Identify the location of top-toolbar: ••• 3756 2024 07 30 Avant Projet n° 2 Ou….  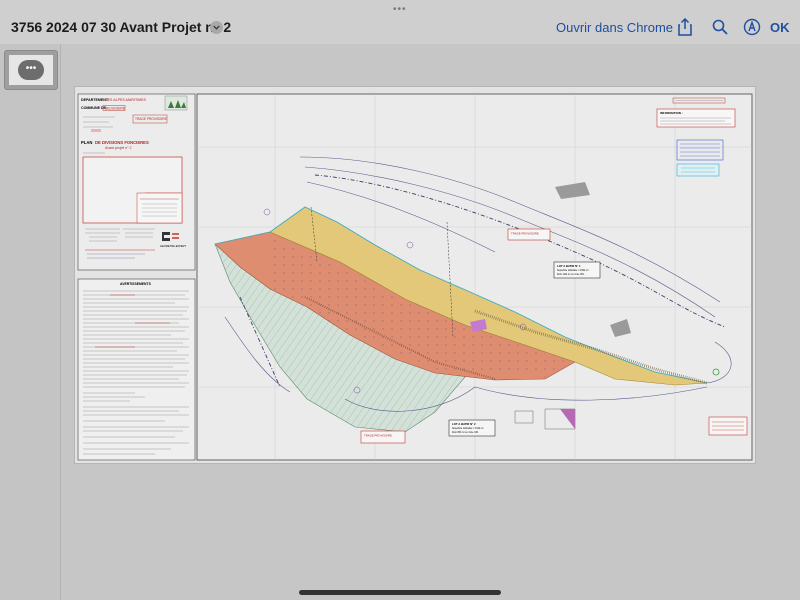
(400, 22).